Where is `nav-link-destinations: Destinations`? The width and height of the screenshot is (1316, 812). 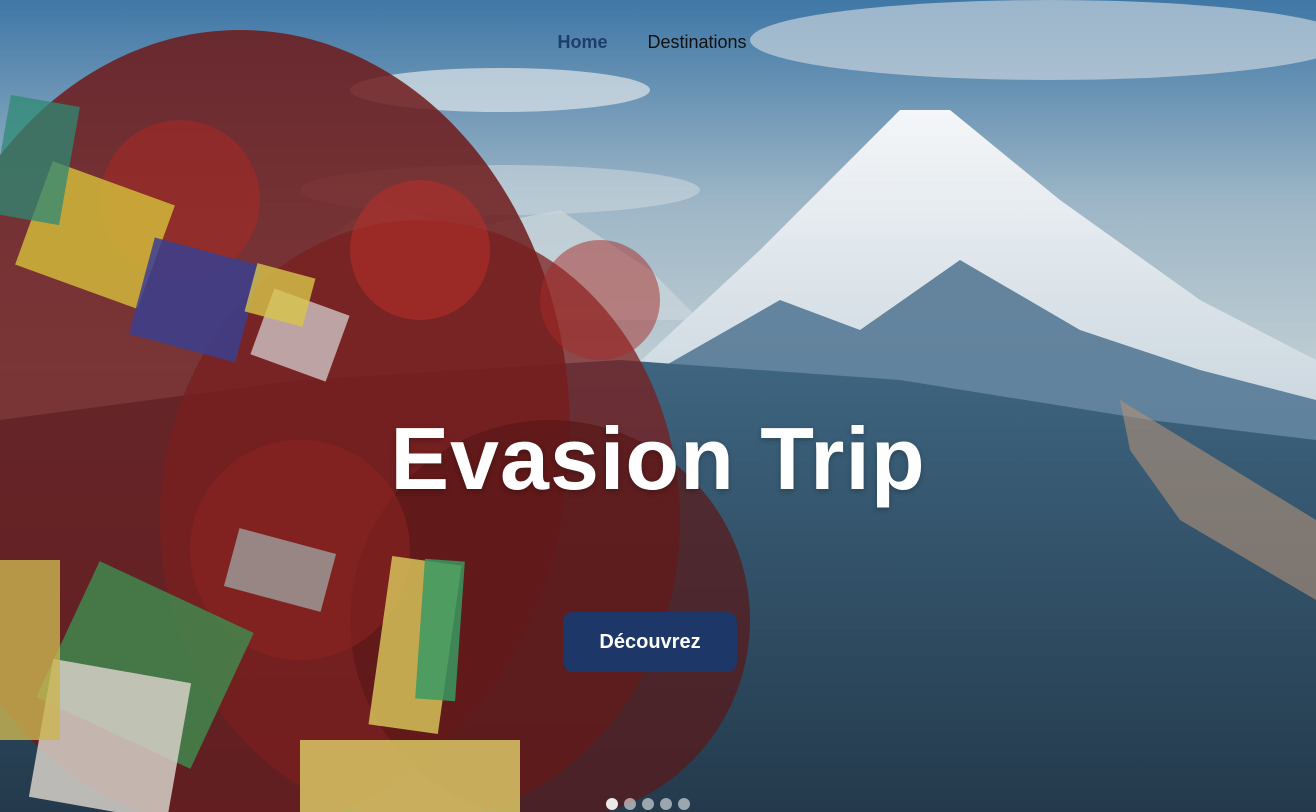
nav-link-destinations: Destinations is located at coordinates (696, 42).